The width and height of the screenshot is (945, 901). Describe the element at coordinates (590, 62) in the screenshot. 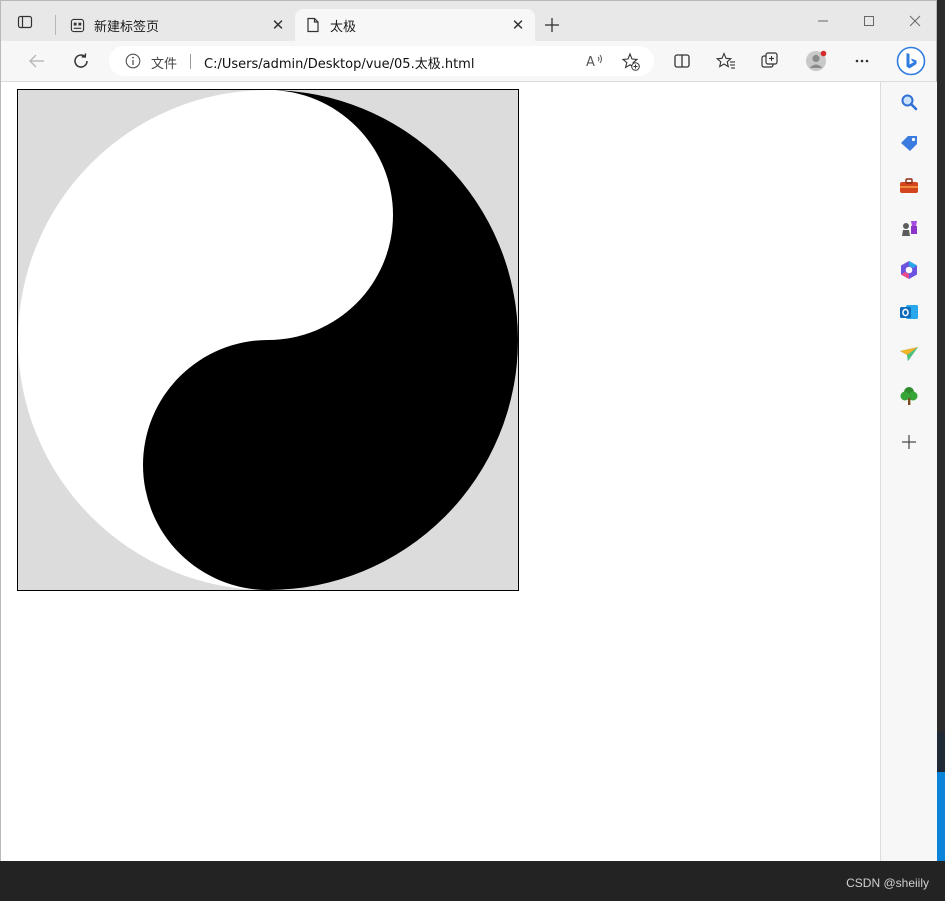

I see `svg-text: A` at that location.